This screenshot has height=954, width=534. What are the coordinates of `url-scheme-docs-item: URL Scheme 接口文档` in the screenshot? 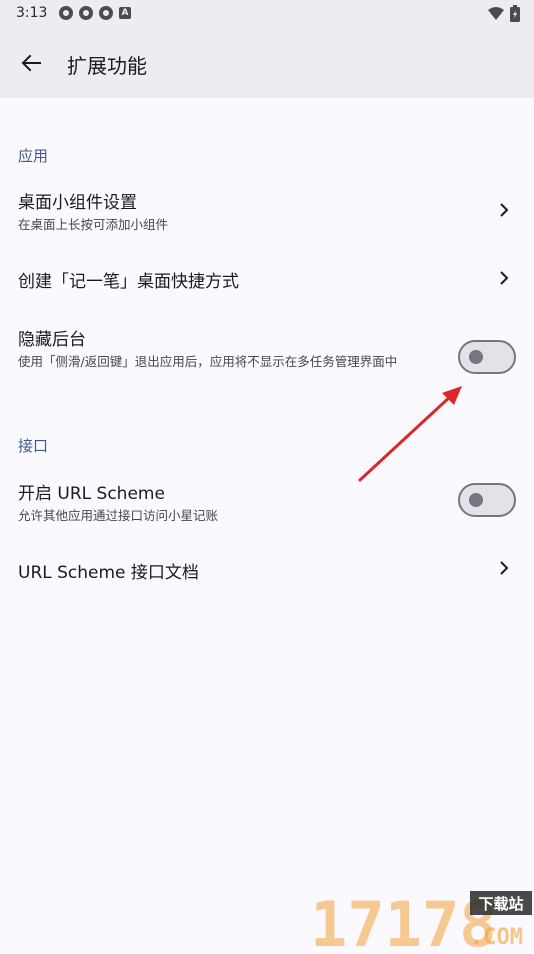 It's located at (267, 568).